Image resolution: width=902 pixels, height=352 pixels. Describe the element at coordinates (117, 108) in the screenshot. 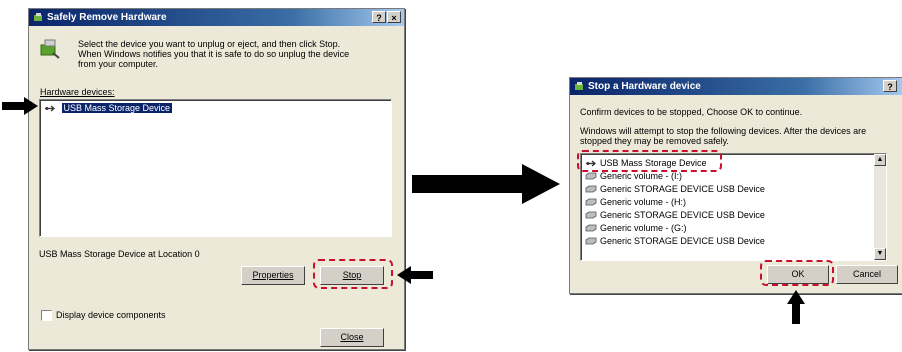

I see `selected-device-label: USB Mass Storage Device` at that location.